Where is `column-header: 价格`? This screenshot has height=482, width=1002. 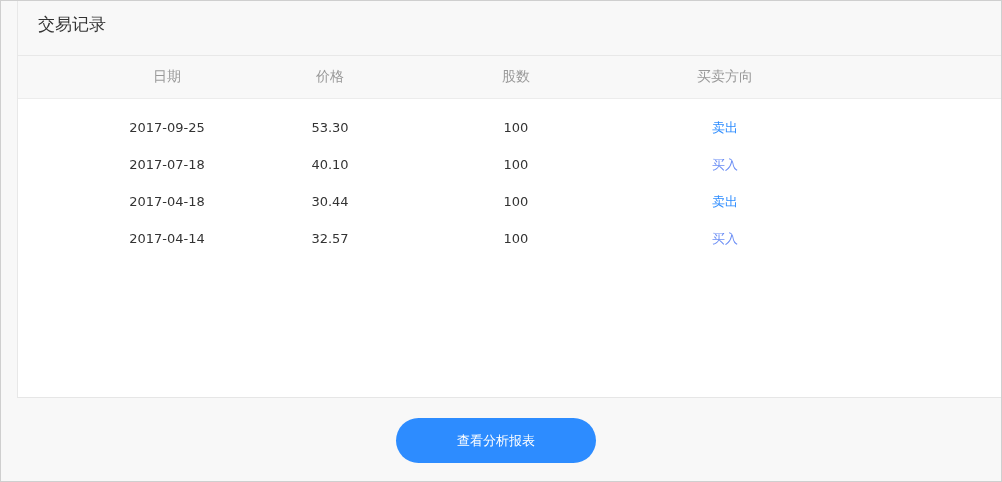
column-header: 价格 is located at coordinates (330, 77).